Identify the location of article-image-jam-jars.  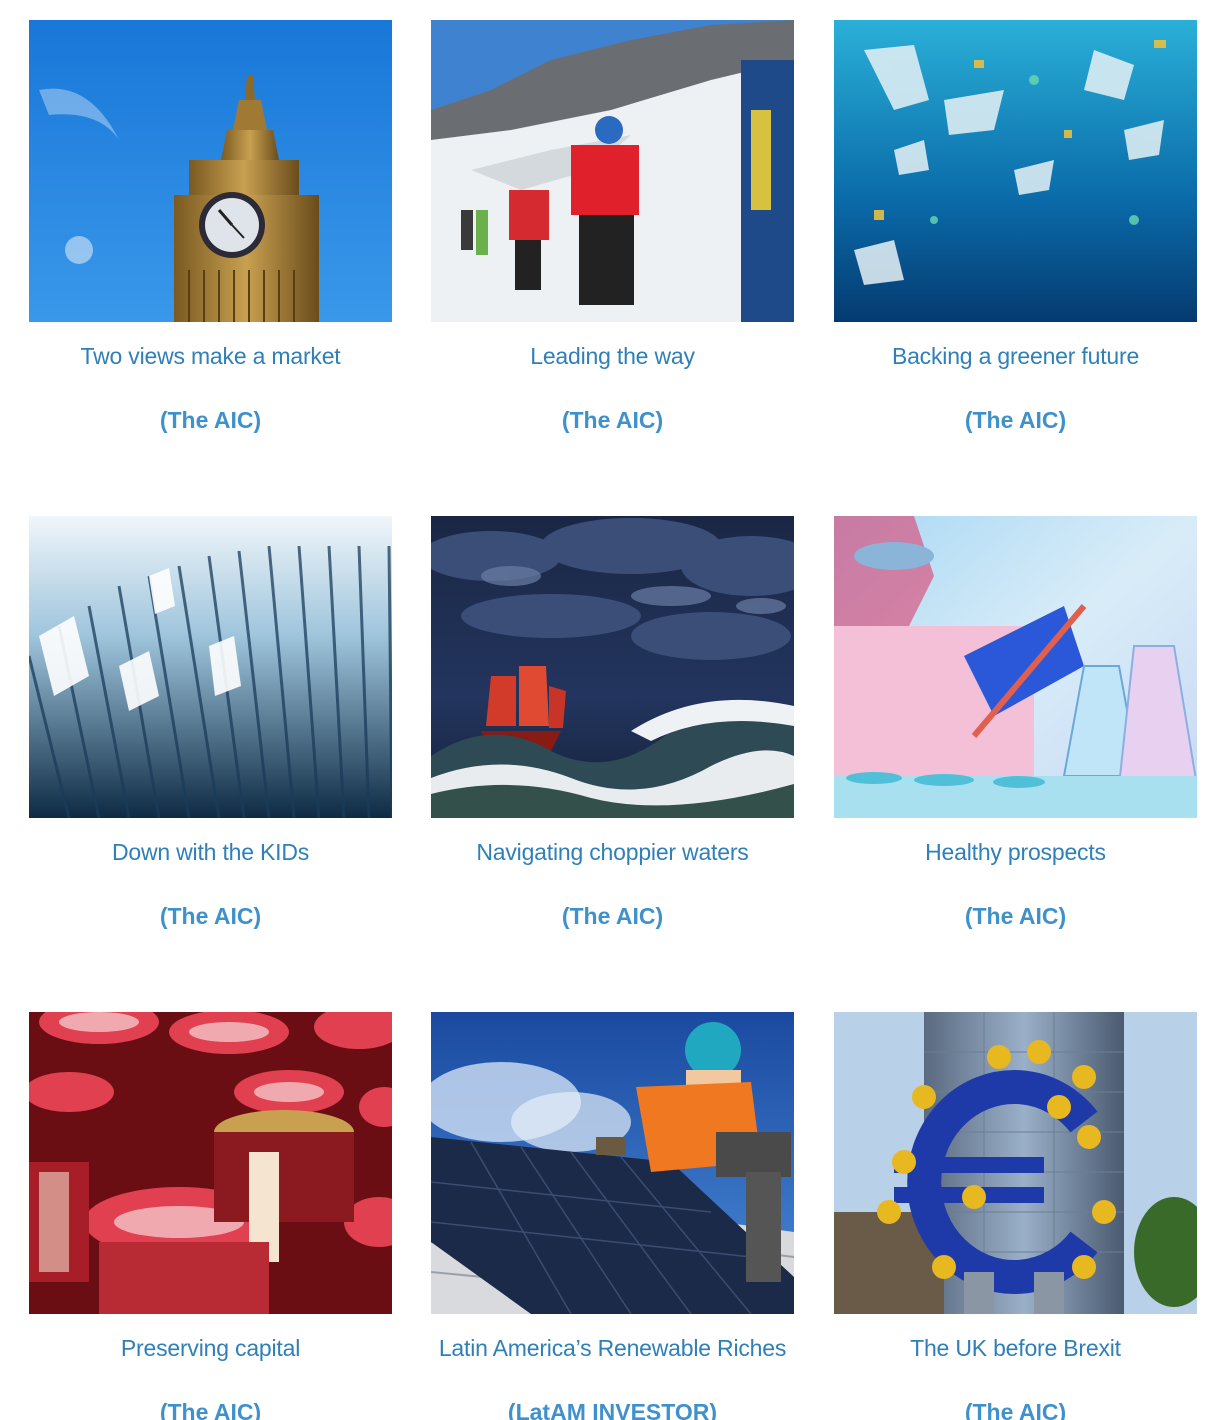
(210, 1163).